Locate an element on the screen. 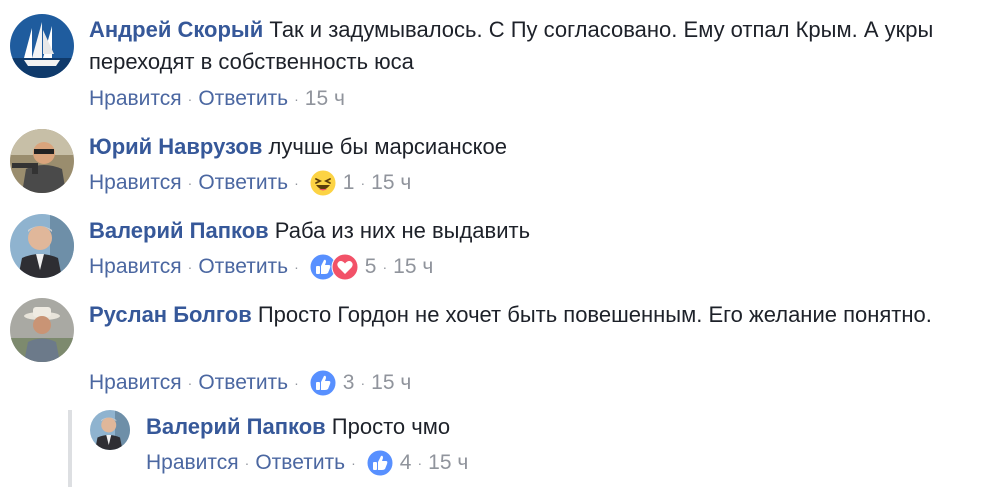 The image size is (986, 487). comment-author: Юрий Наврузов is located at coordinates (175, 146).